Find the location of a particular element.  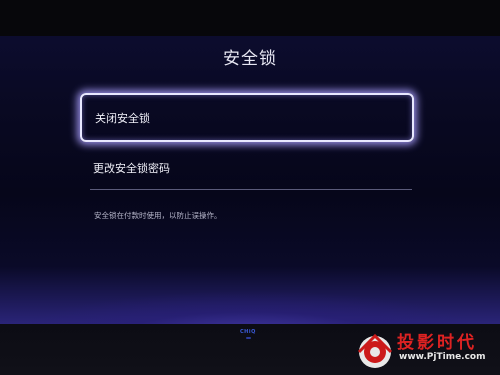

power-indicator-icon is located at coordinates (248, 338).